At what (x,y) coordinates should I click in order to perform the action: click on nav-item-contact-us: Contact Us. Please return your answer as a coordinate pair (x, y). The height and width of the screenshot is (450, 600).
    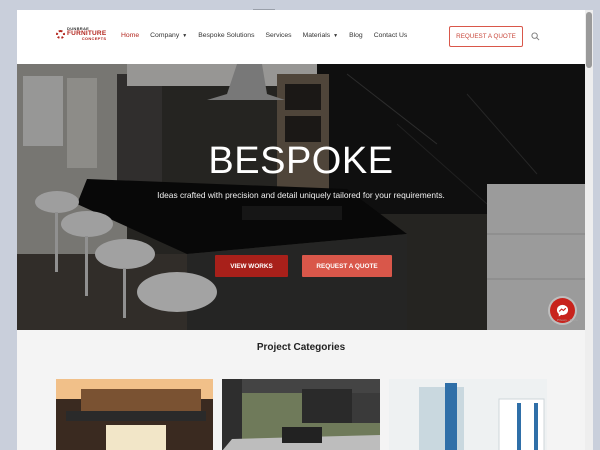
    Looking at the image, I should click on (391, 35).